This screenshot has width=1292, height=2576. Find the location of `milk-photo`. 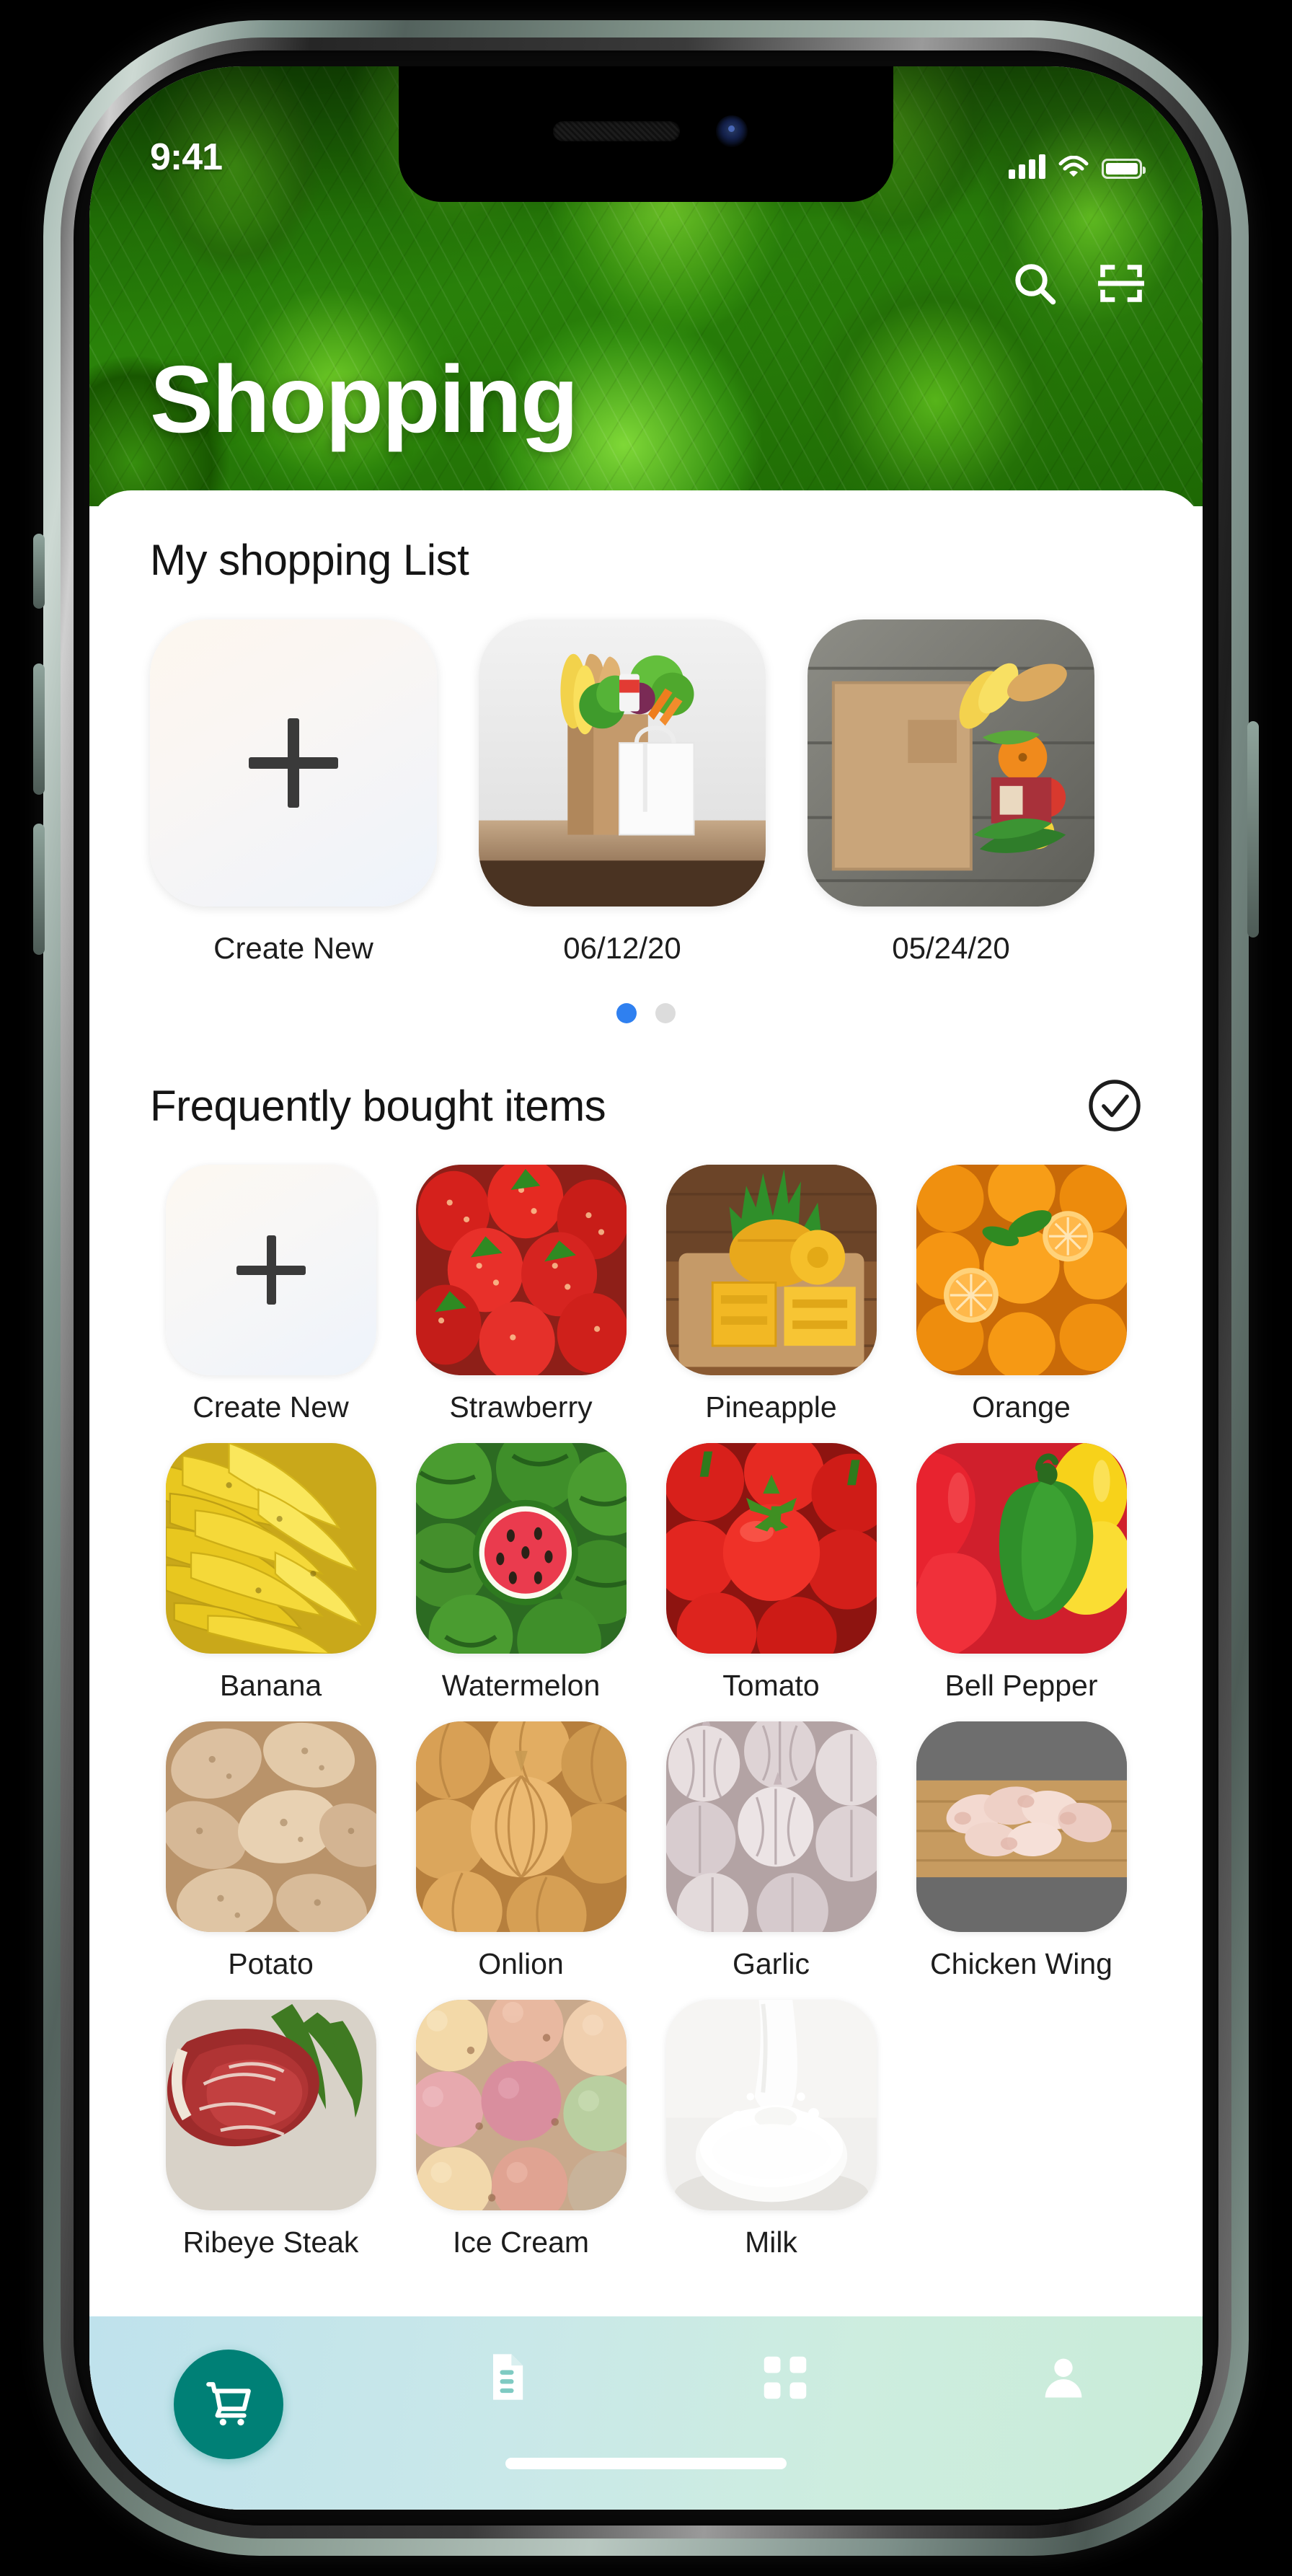

milk-photo is located at coordinates (771, 2104).